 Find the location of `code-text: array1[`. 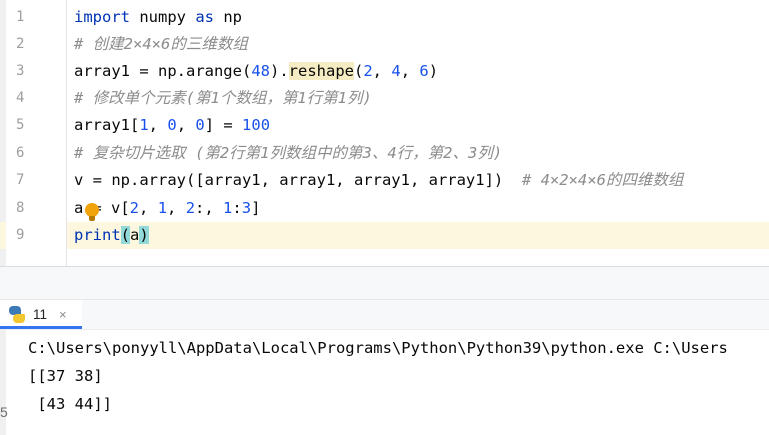

code-text: array1[ is located at coordinates (107, 125).